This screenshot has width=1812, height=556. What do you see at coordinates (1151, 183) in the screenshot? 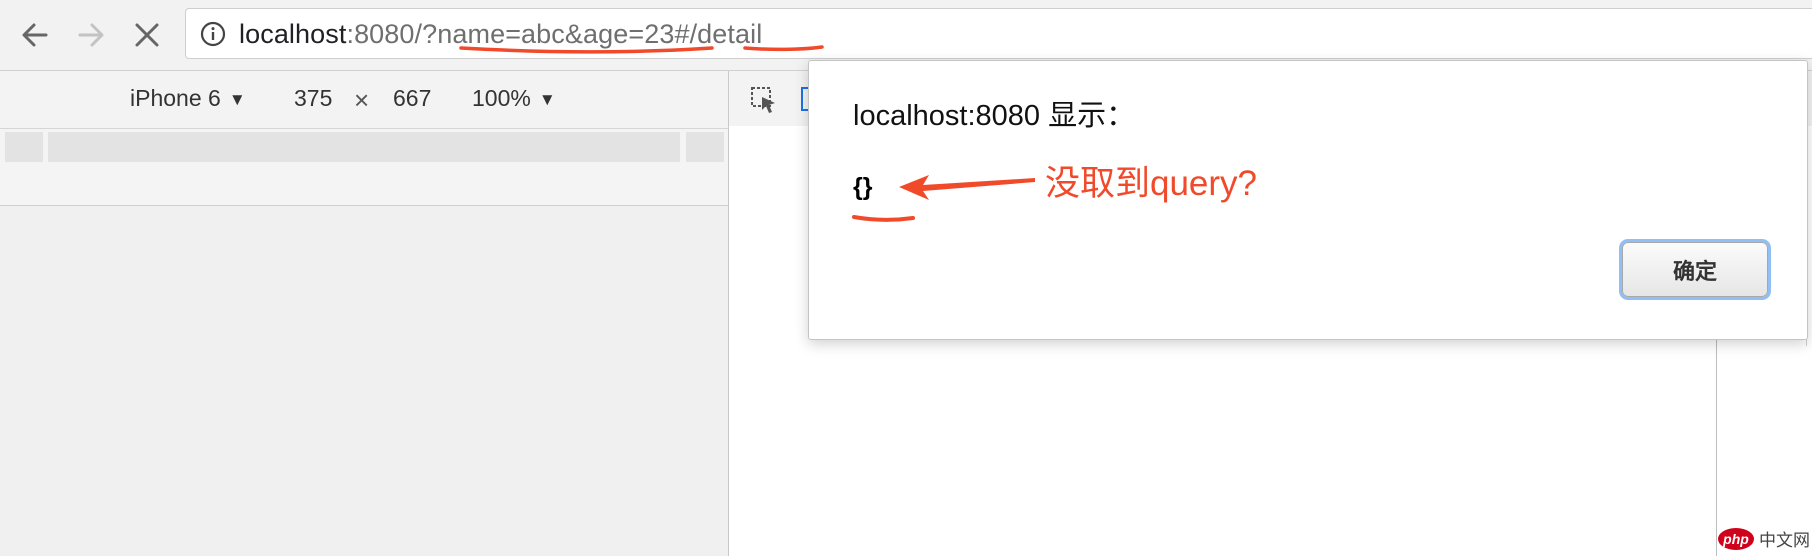
I see `annotation-text: 没取到query?` at bounding box center [1151, 183].